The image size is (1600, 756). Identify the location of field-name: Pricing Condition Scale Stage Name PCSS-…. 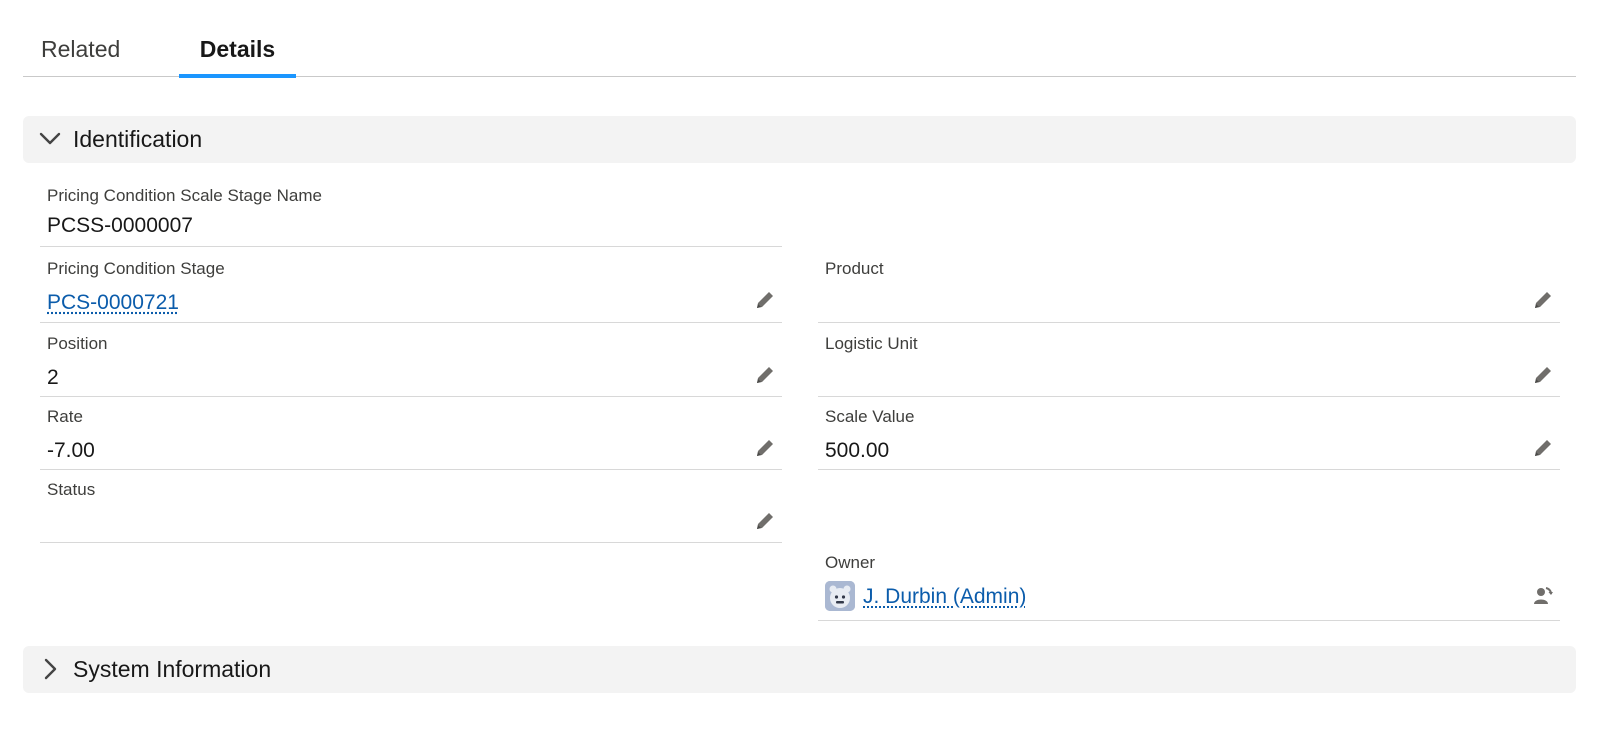
(411, 214).